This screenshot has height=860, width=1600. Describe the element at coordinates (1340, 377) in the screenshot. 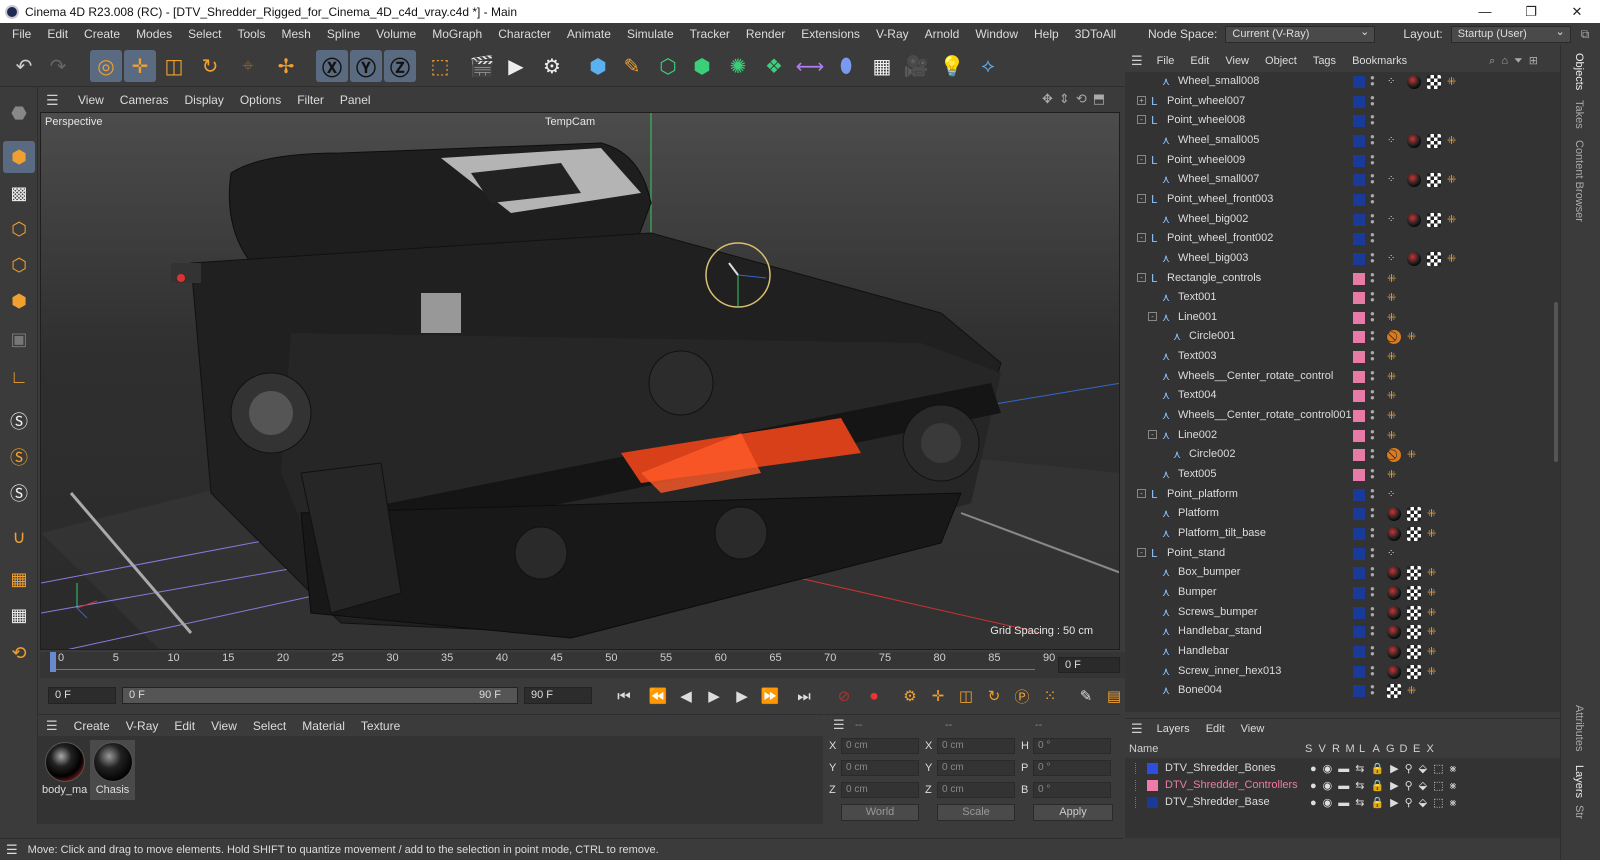

I see `object-row: ⋏ Wheels__Center_rotate_control ● ● ⁜` at that location.